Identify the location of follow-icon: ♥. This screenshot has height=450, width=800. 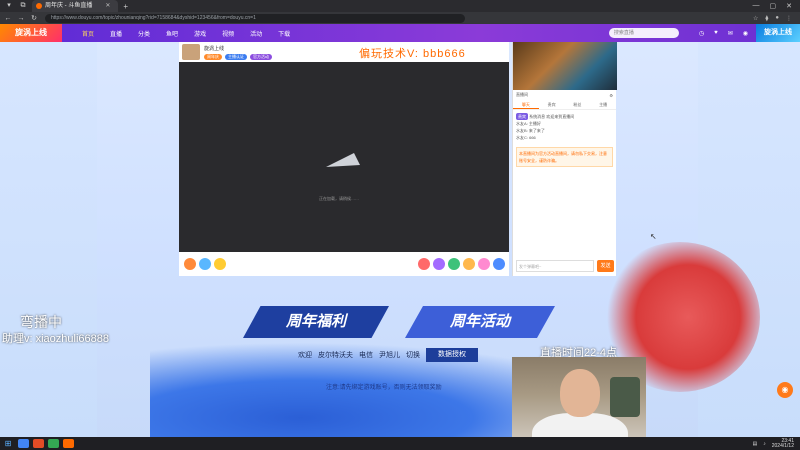
(716, 33).